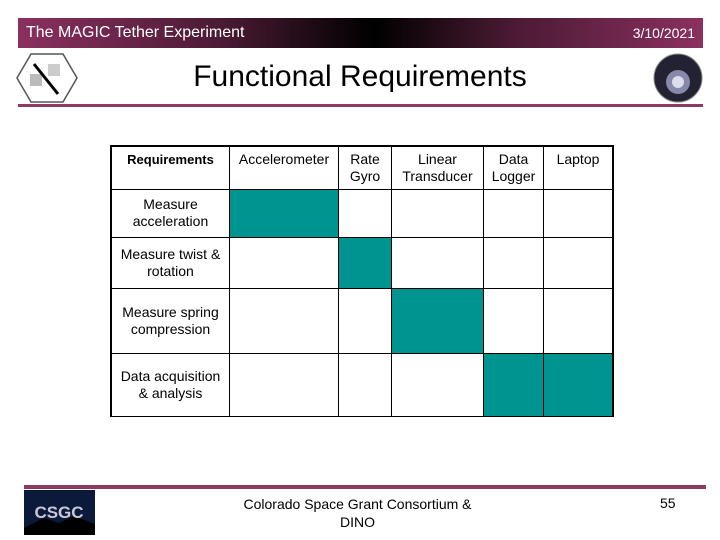 The height and width of the screenshot is (540, 720). Describe the element at coordinates (513, 167) in the screenshot. I see `header-cell: Data Logger` at that location.